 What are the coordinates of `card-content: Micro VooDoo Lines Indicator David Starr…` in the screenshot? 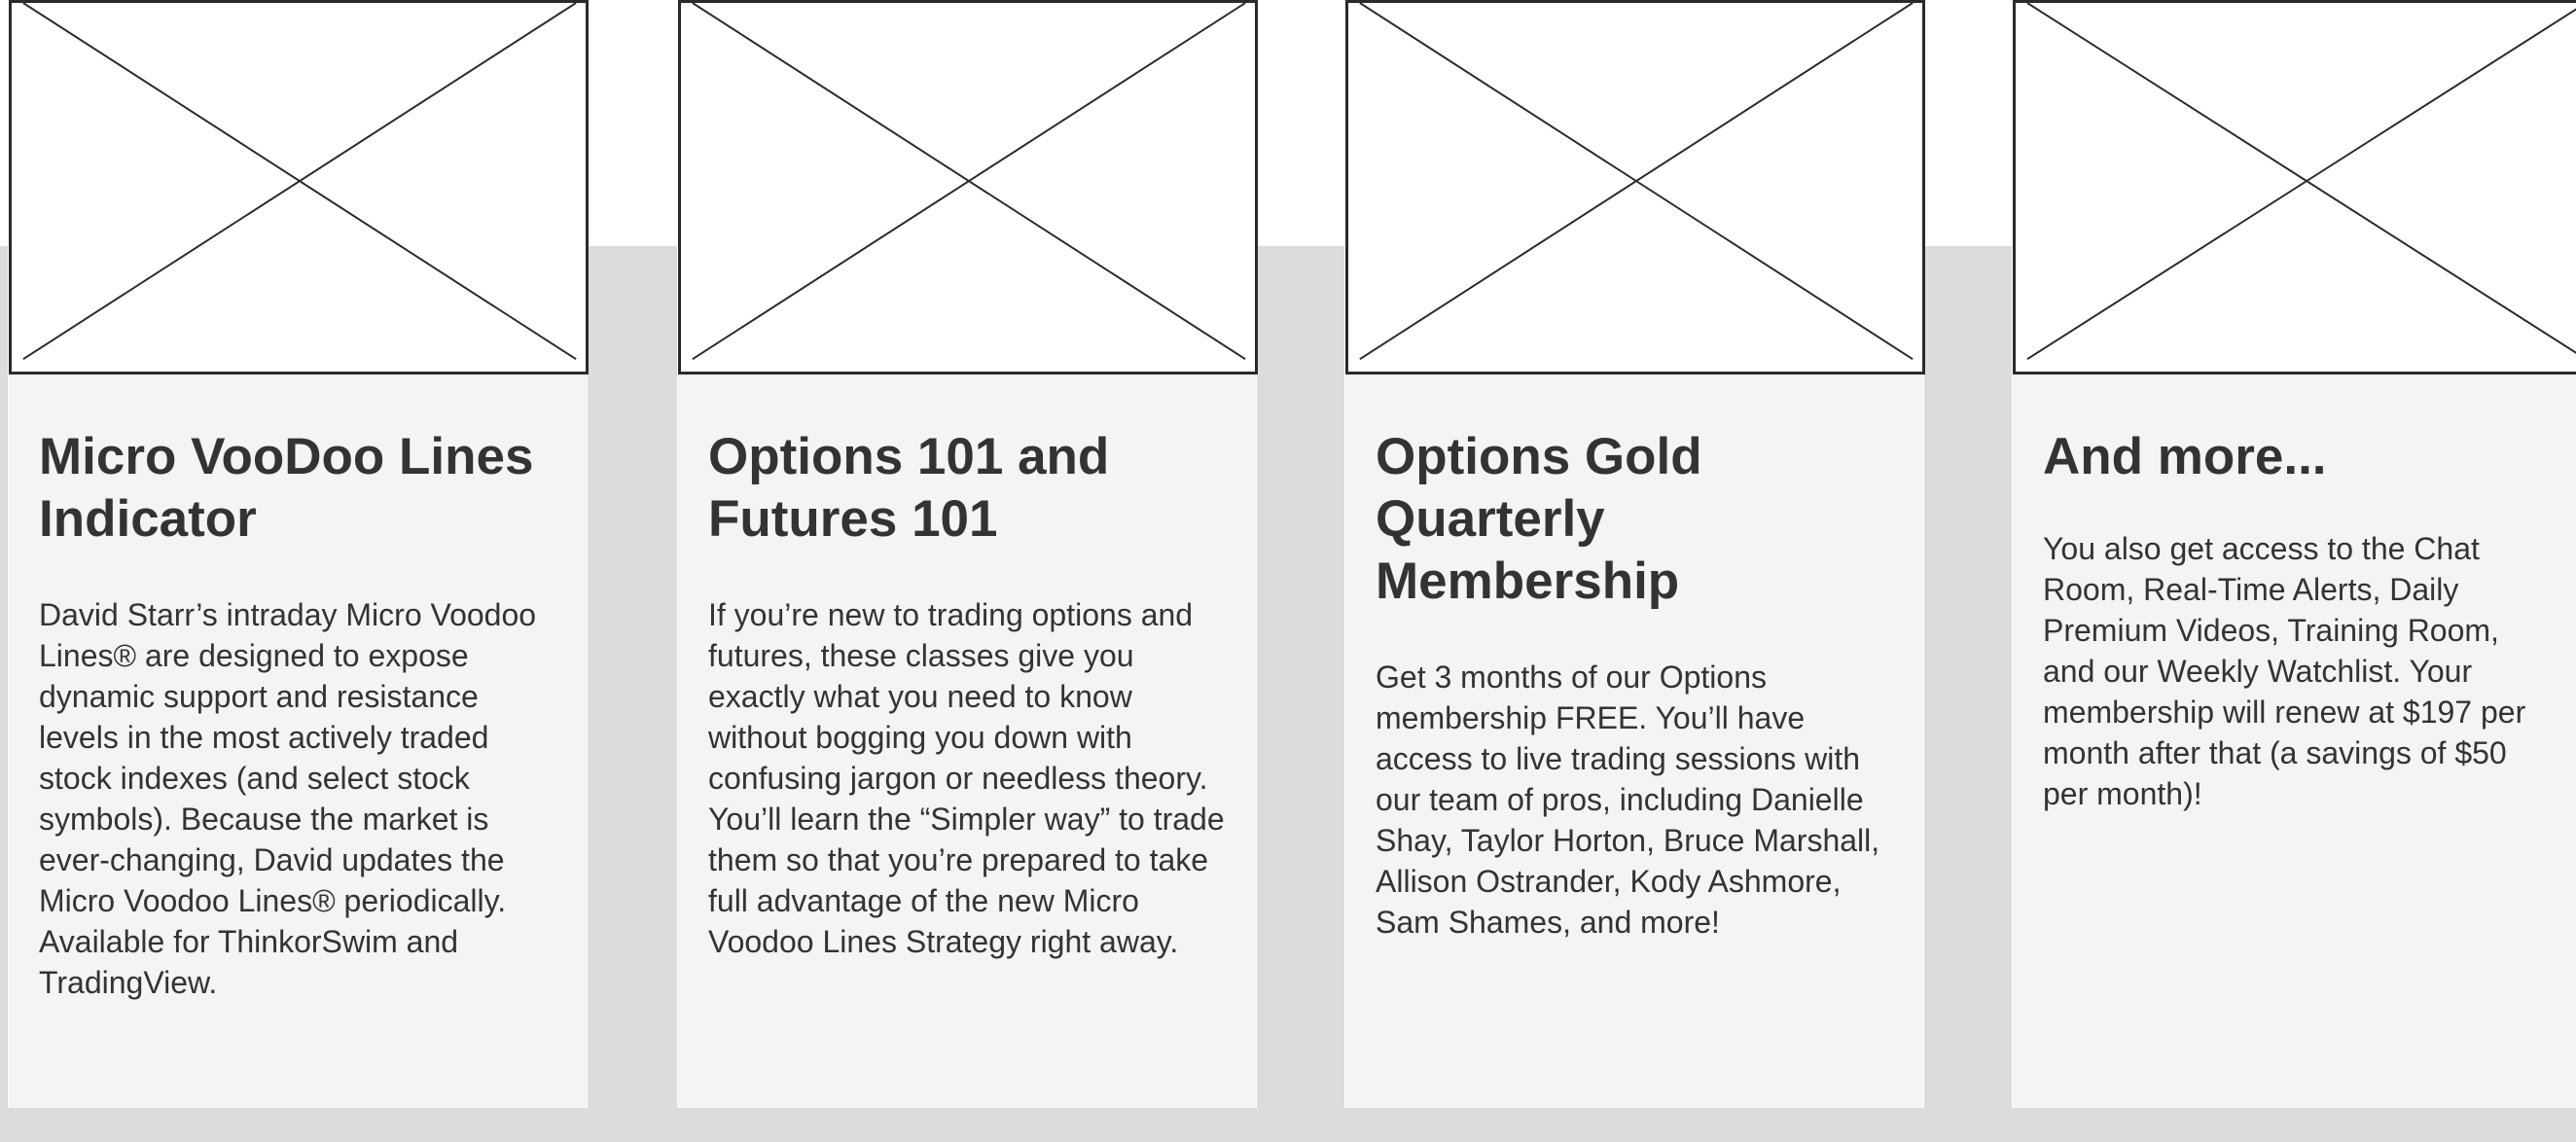 It's located at (301, 714).